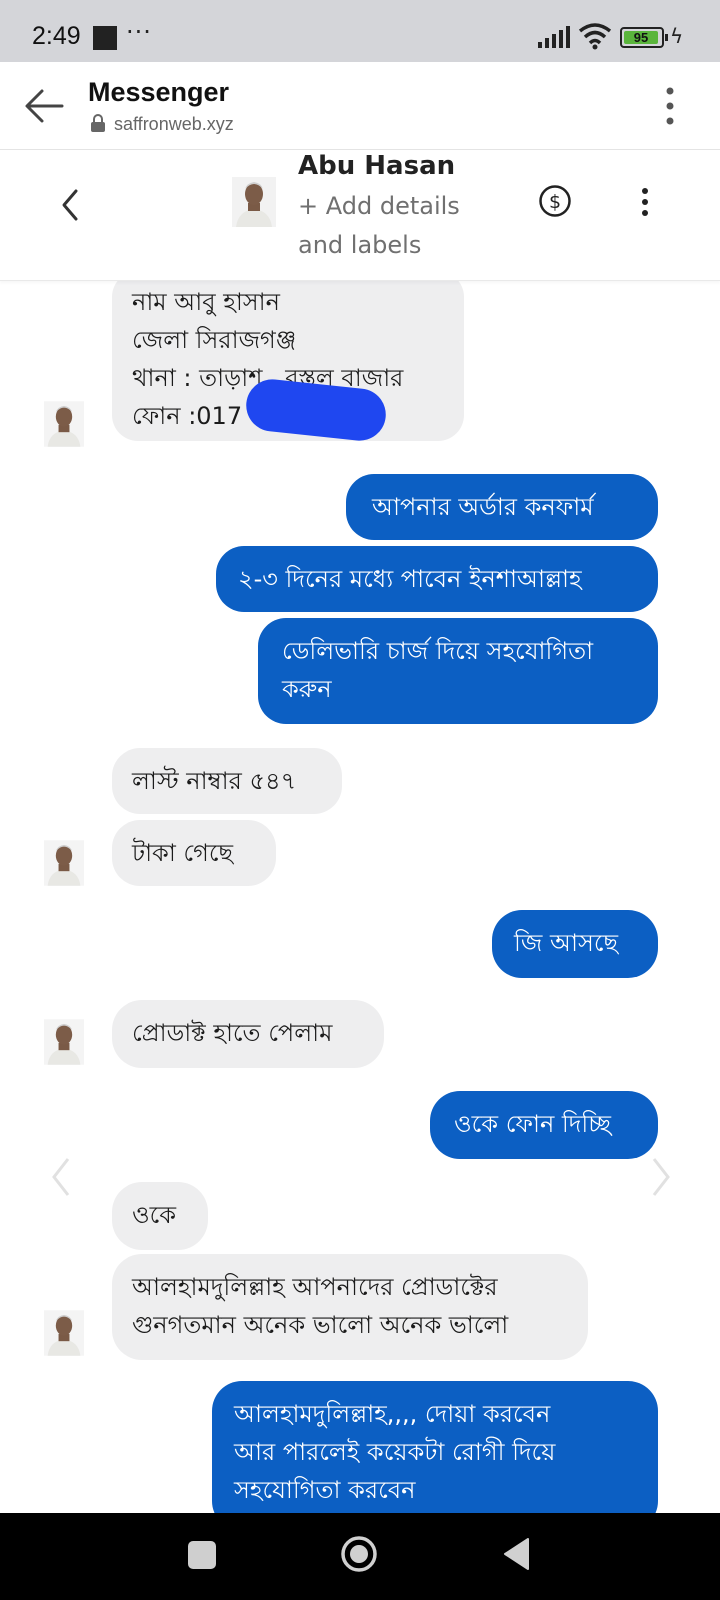 The image size is (720, 1600). I want to click on charging-bolt-icon: ϟ, so click(677, 36).